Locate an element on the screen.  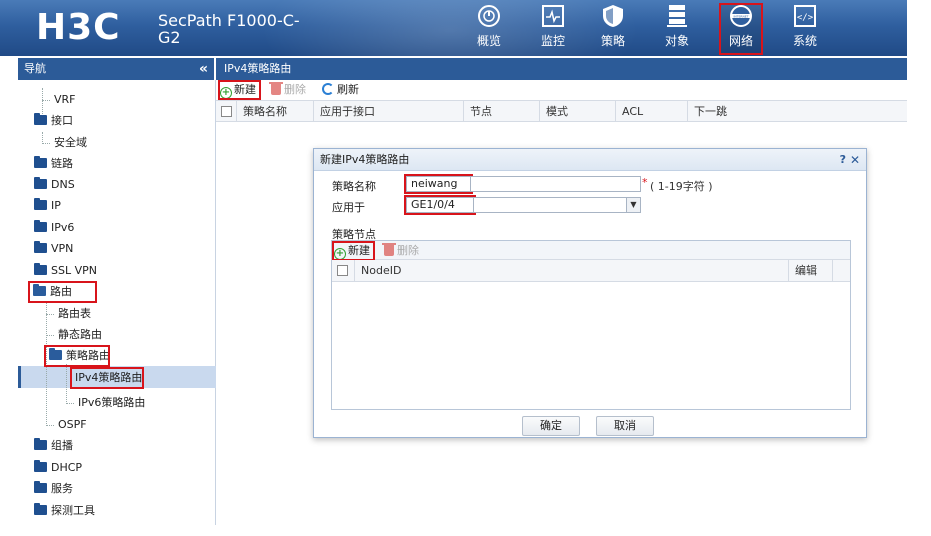
node-new-button: + 新建 is located at coordinates (353, 251).